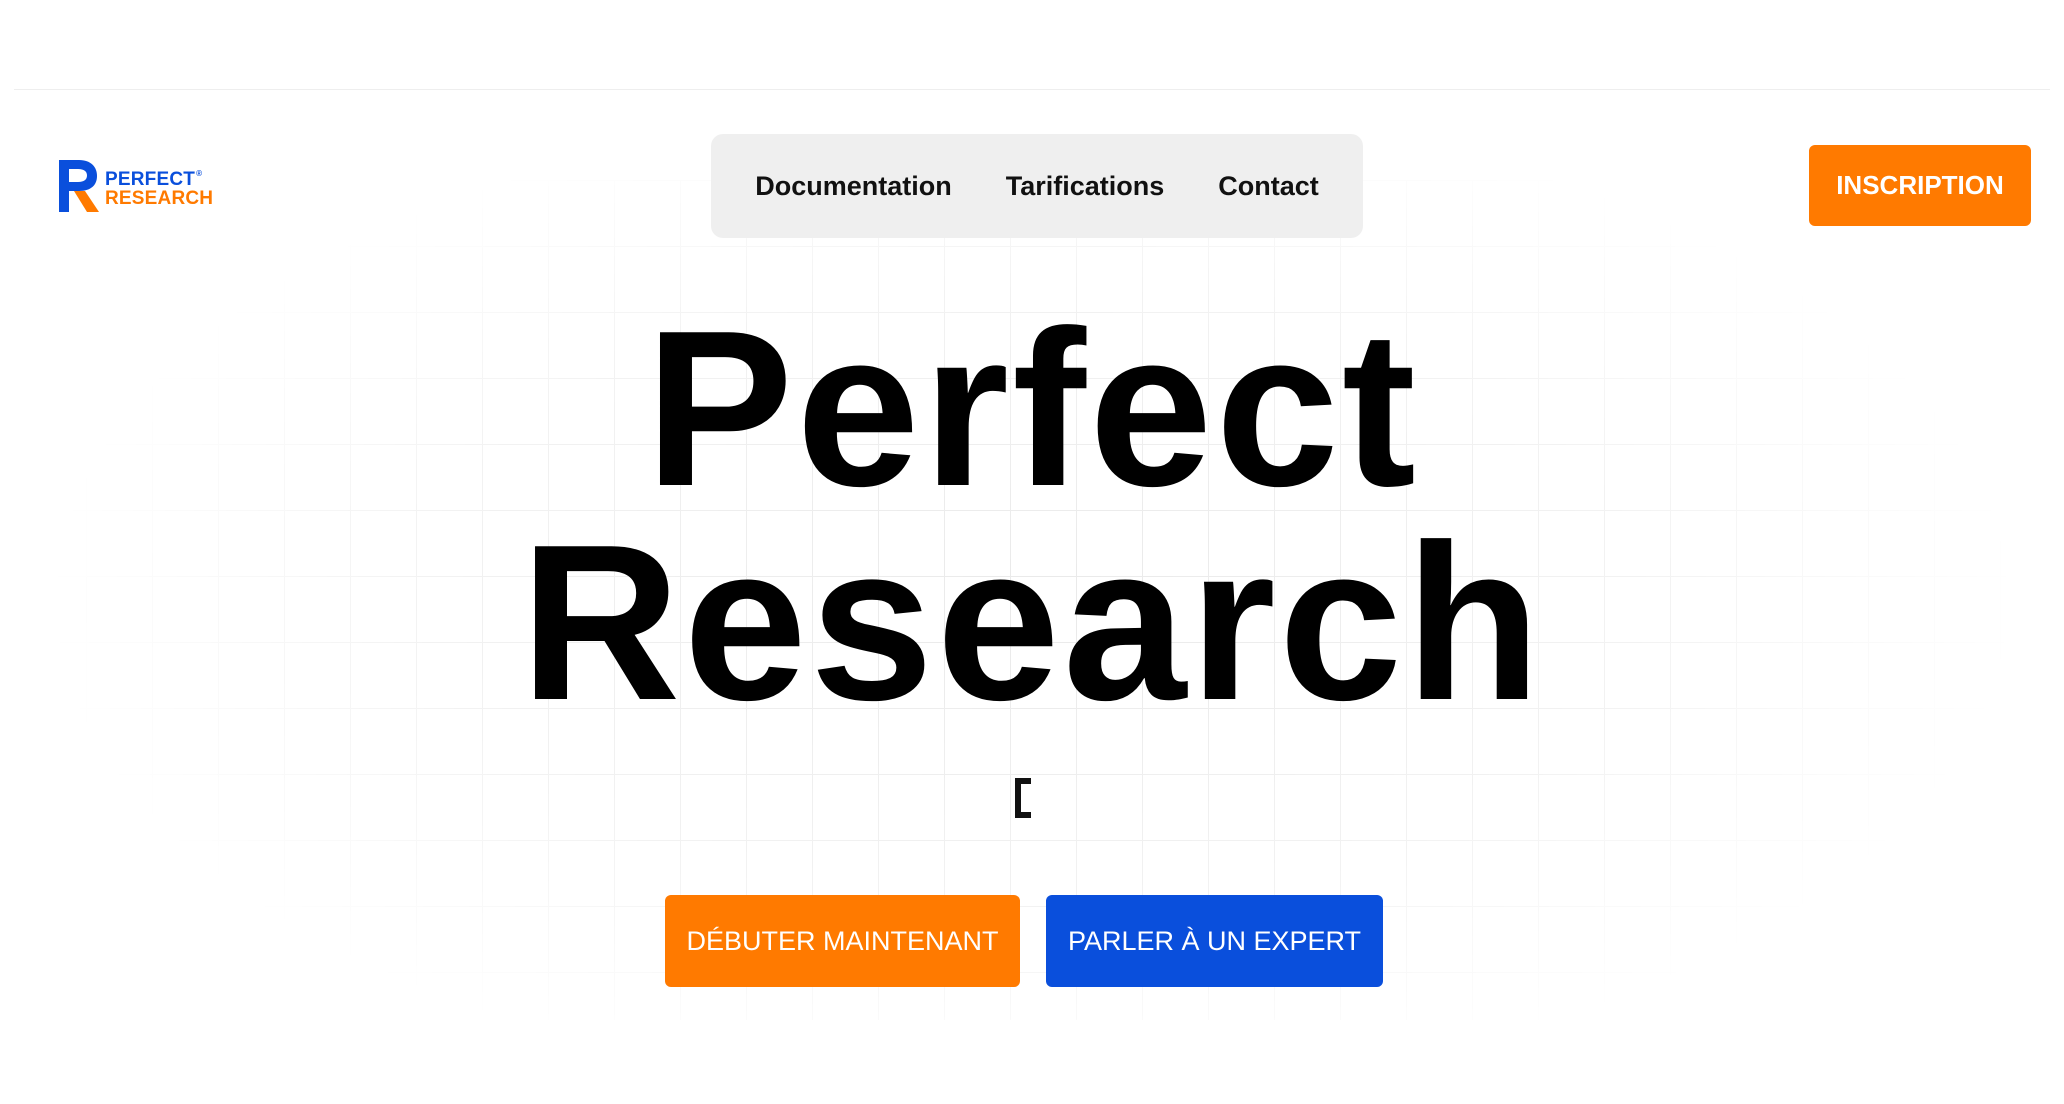  Describe the element at coordinates (79, 186) in the screenshot. I see `r-monogram-icon` at that location.